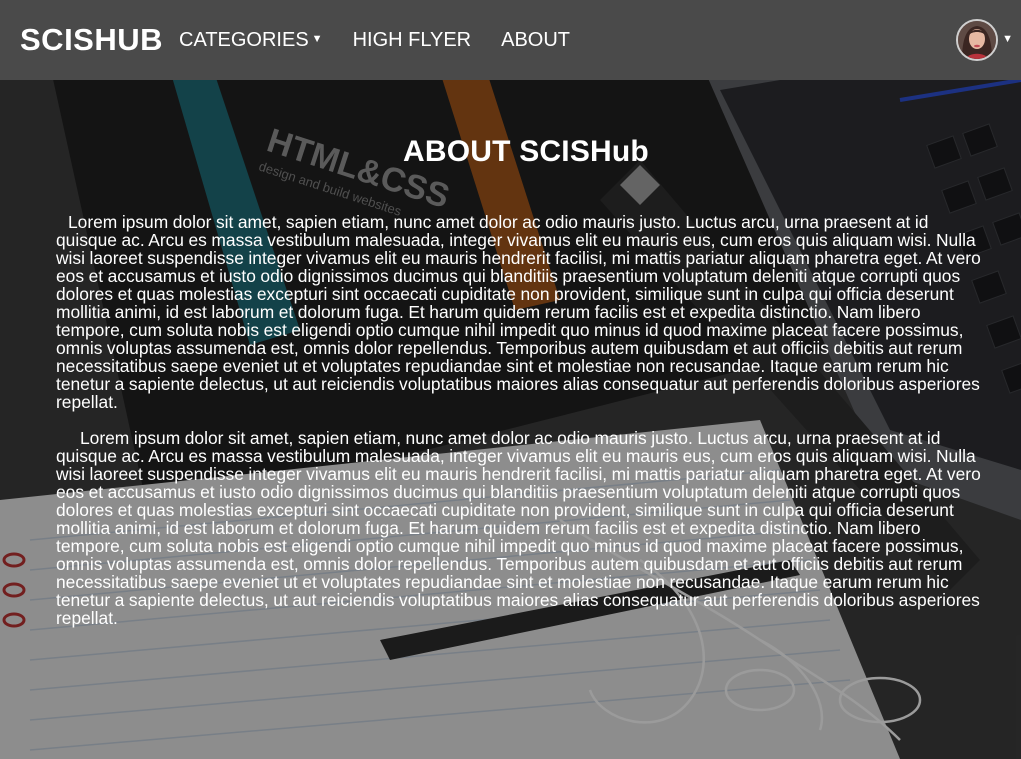  I want to click on user-menu: ▼, so click(984, 40).